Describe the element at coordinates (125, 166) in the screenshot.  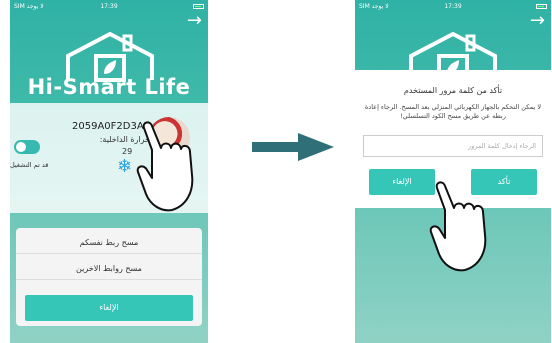
I see `snowflake-icon: ❄` at that location.